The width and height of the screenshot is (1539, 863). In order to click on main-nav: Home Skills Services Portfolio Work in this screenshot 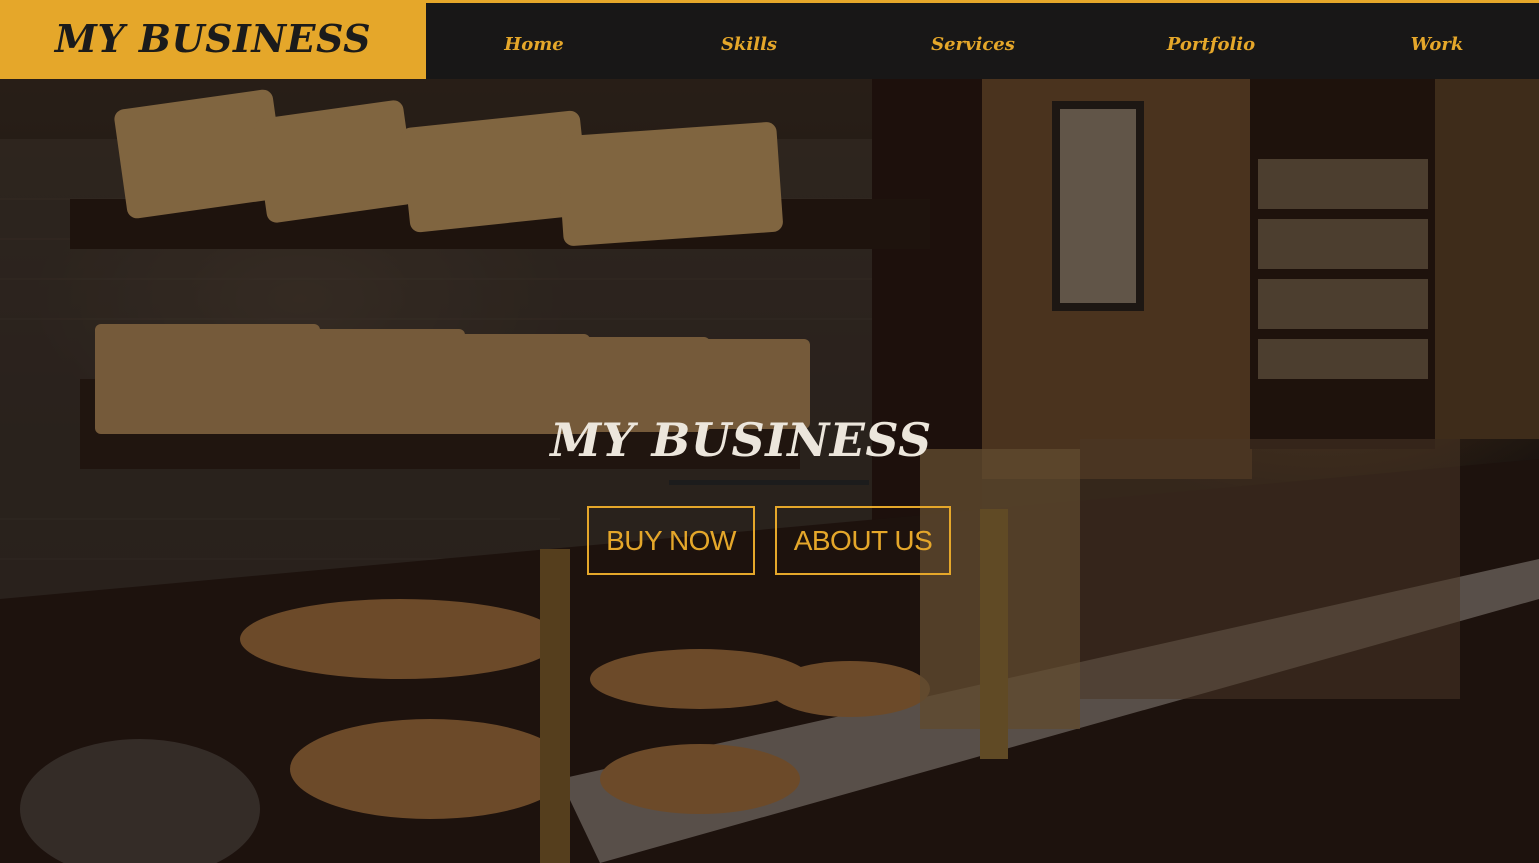, I will do `click(982, 39)`.